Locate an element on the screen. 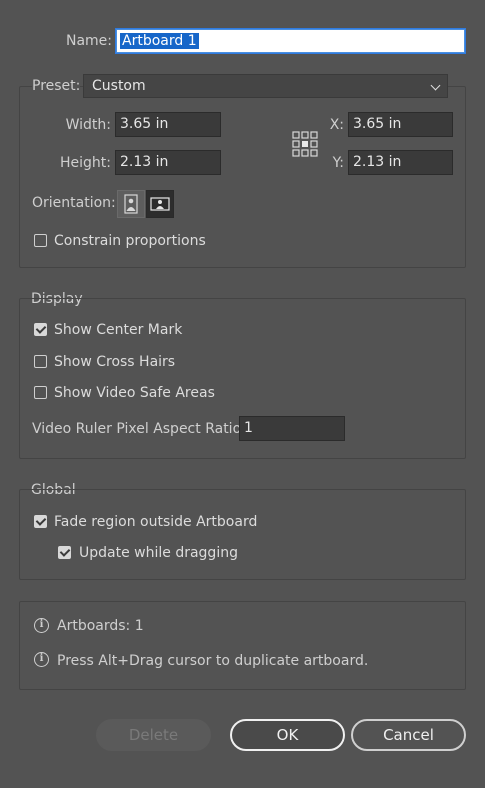 The width and height of the screenshot is (485, 788). artboards-count-text: Artboards: 1 is located at coordinates (100, 626).